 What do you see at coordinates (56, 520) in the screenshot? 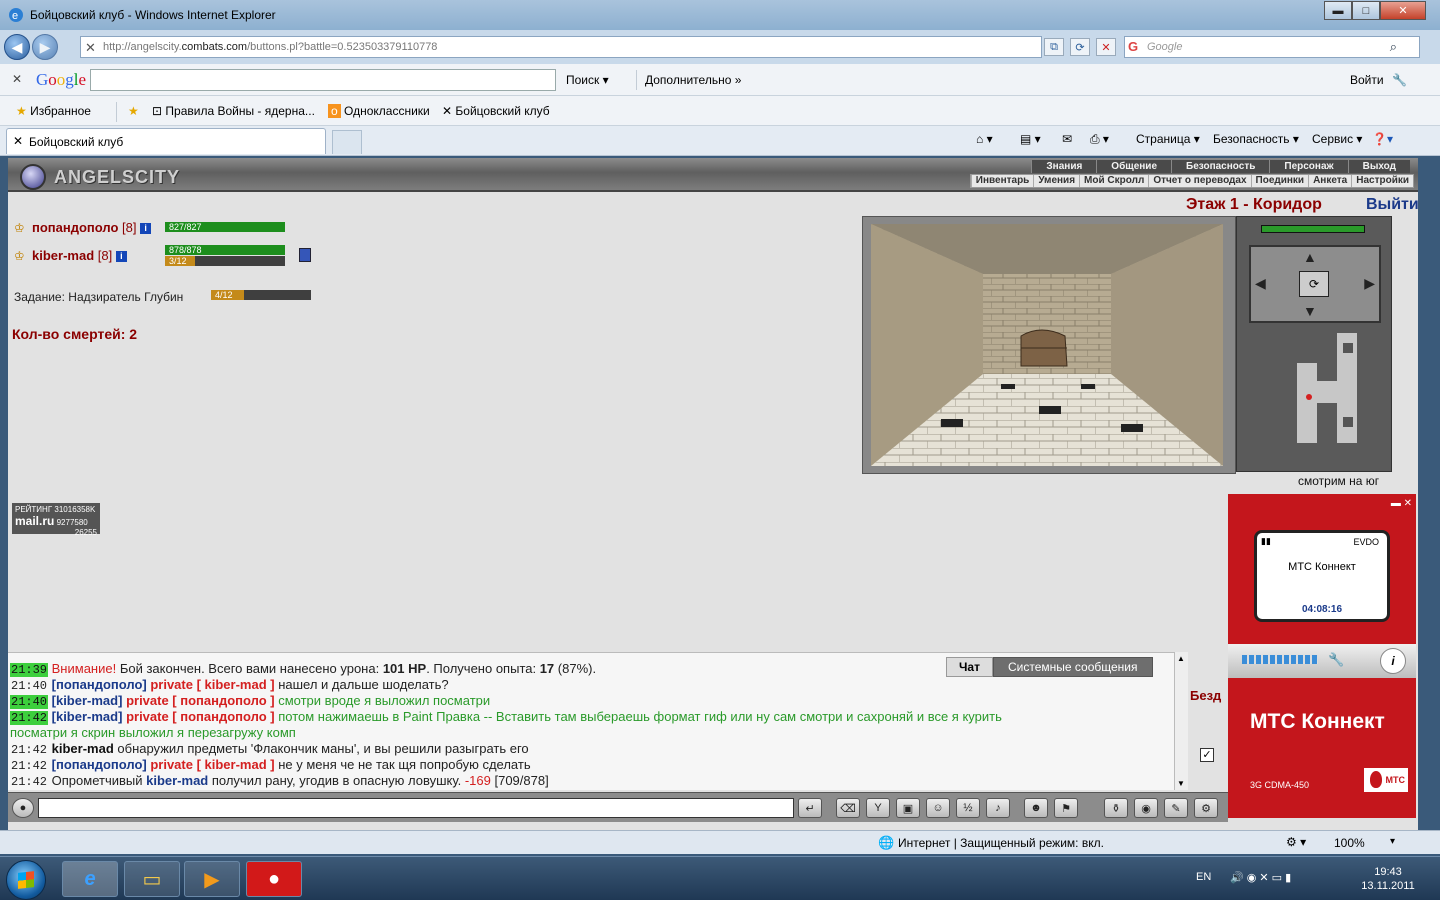
I see `mailru-rating-counter: РЕЙТИНГ 31016358K mail.ru 9277580 26255` at bounding box center [56, 520].